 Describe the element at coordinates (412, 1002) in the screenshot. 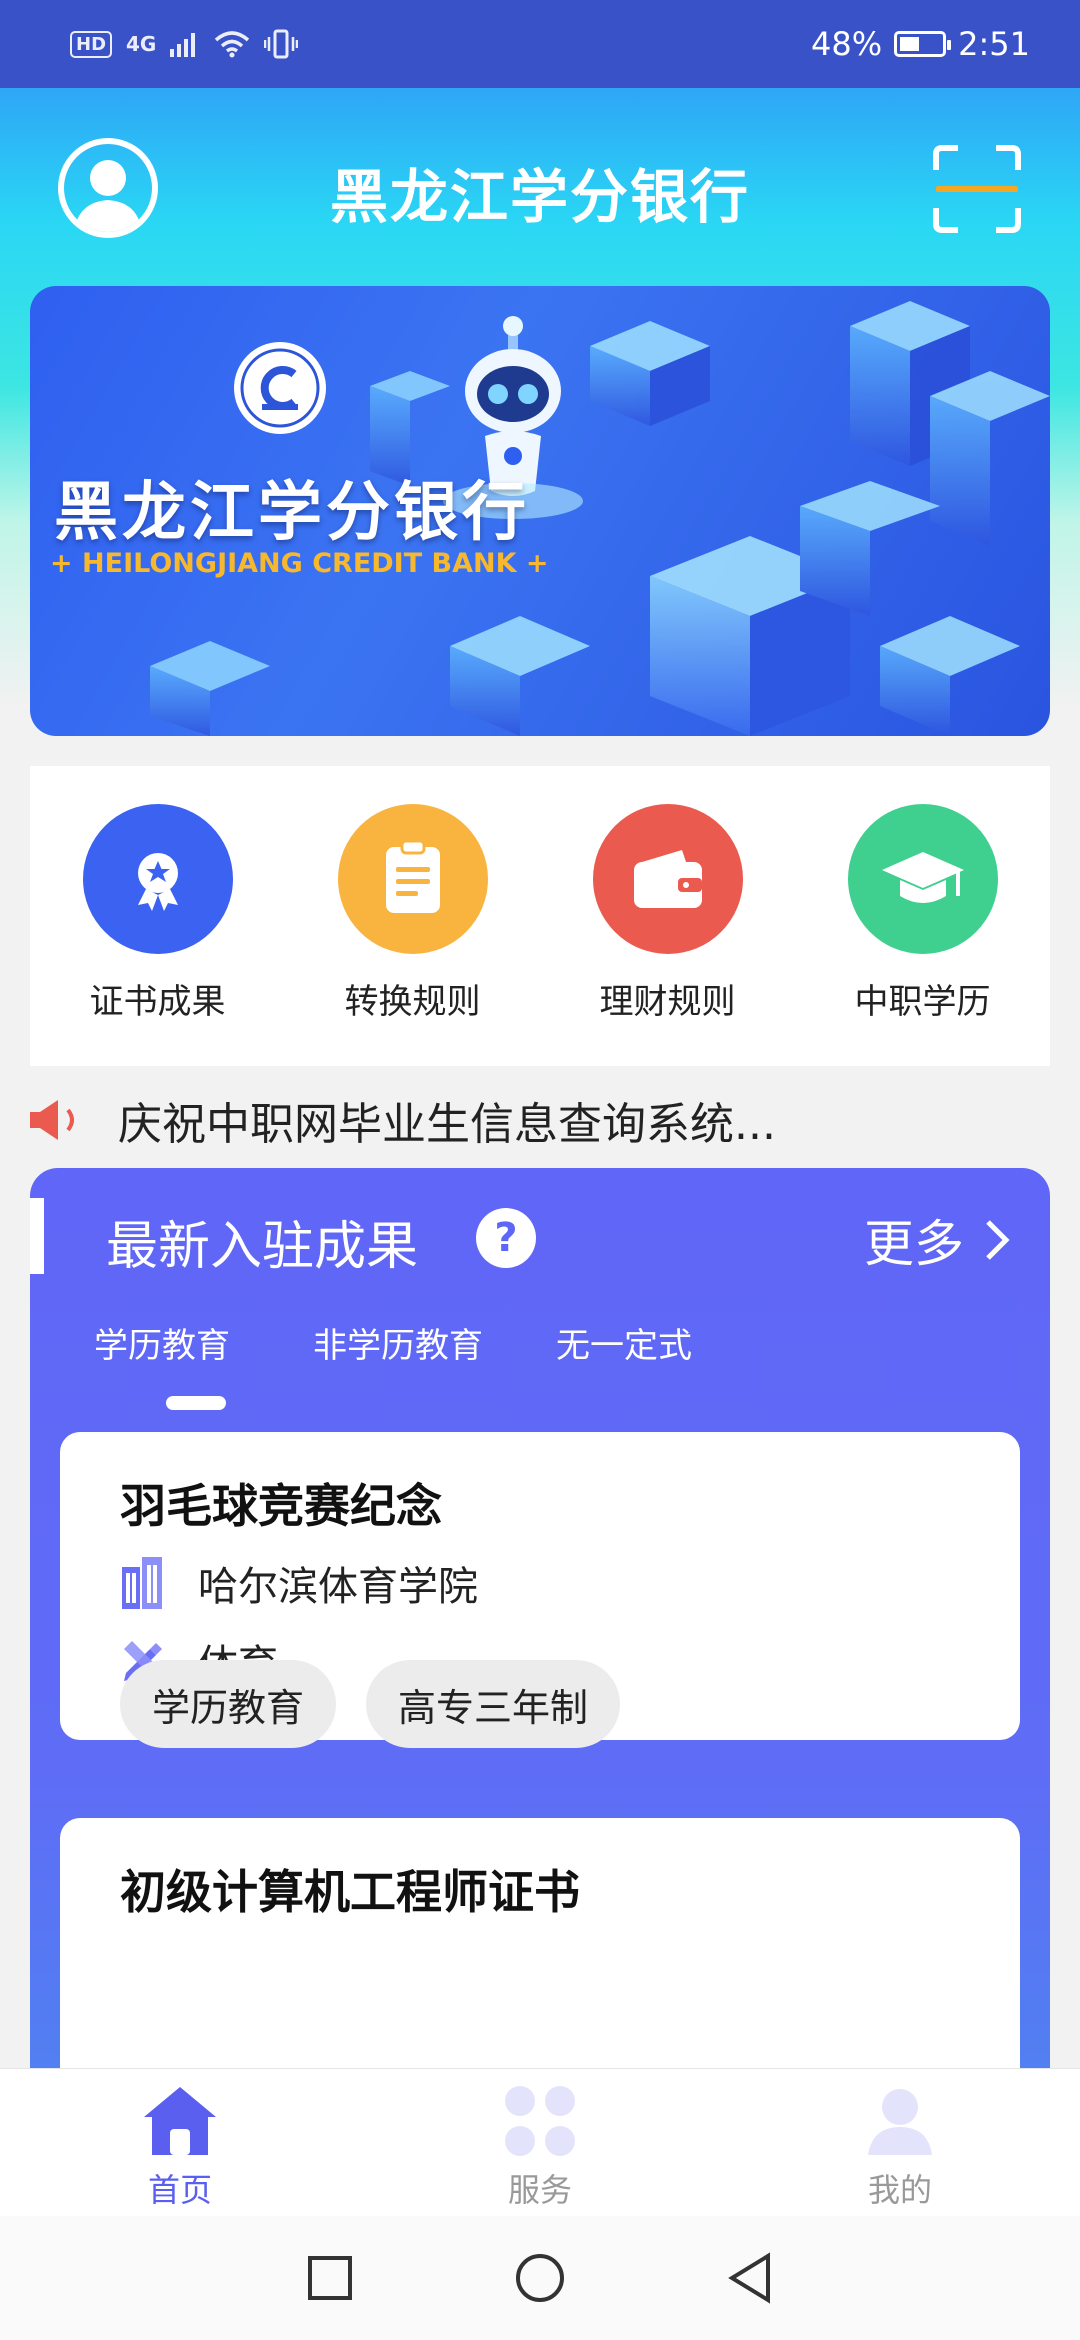

I see `quick-menu-label: 转换规则` at that location.